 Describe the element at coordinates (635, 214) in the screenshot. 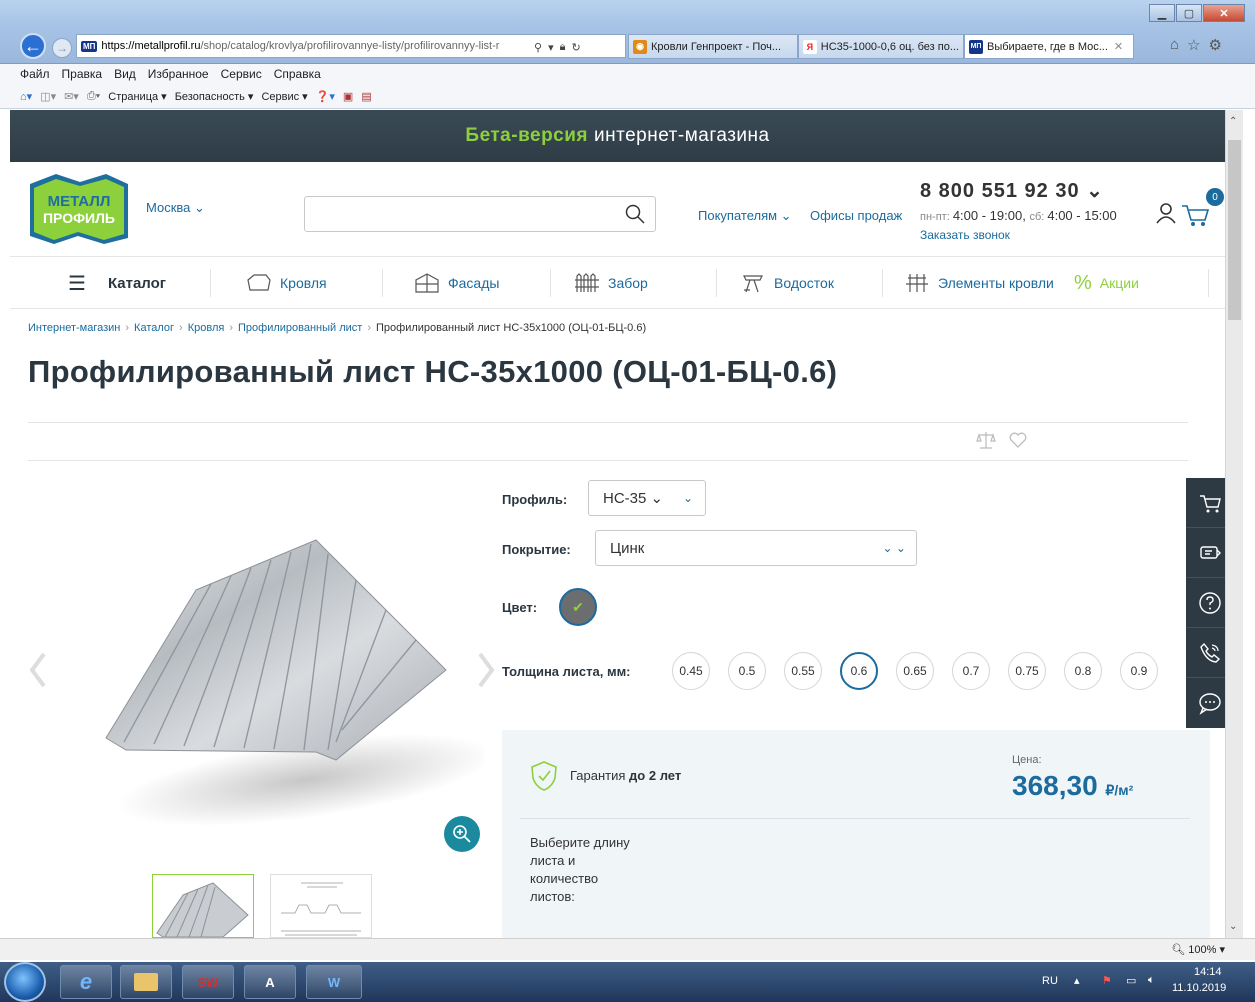

I see `search-icon` at that location.